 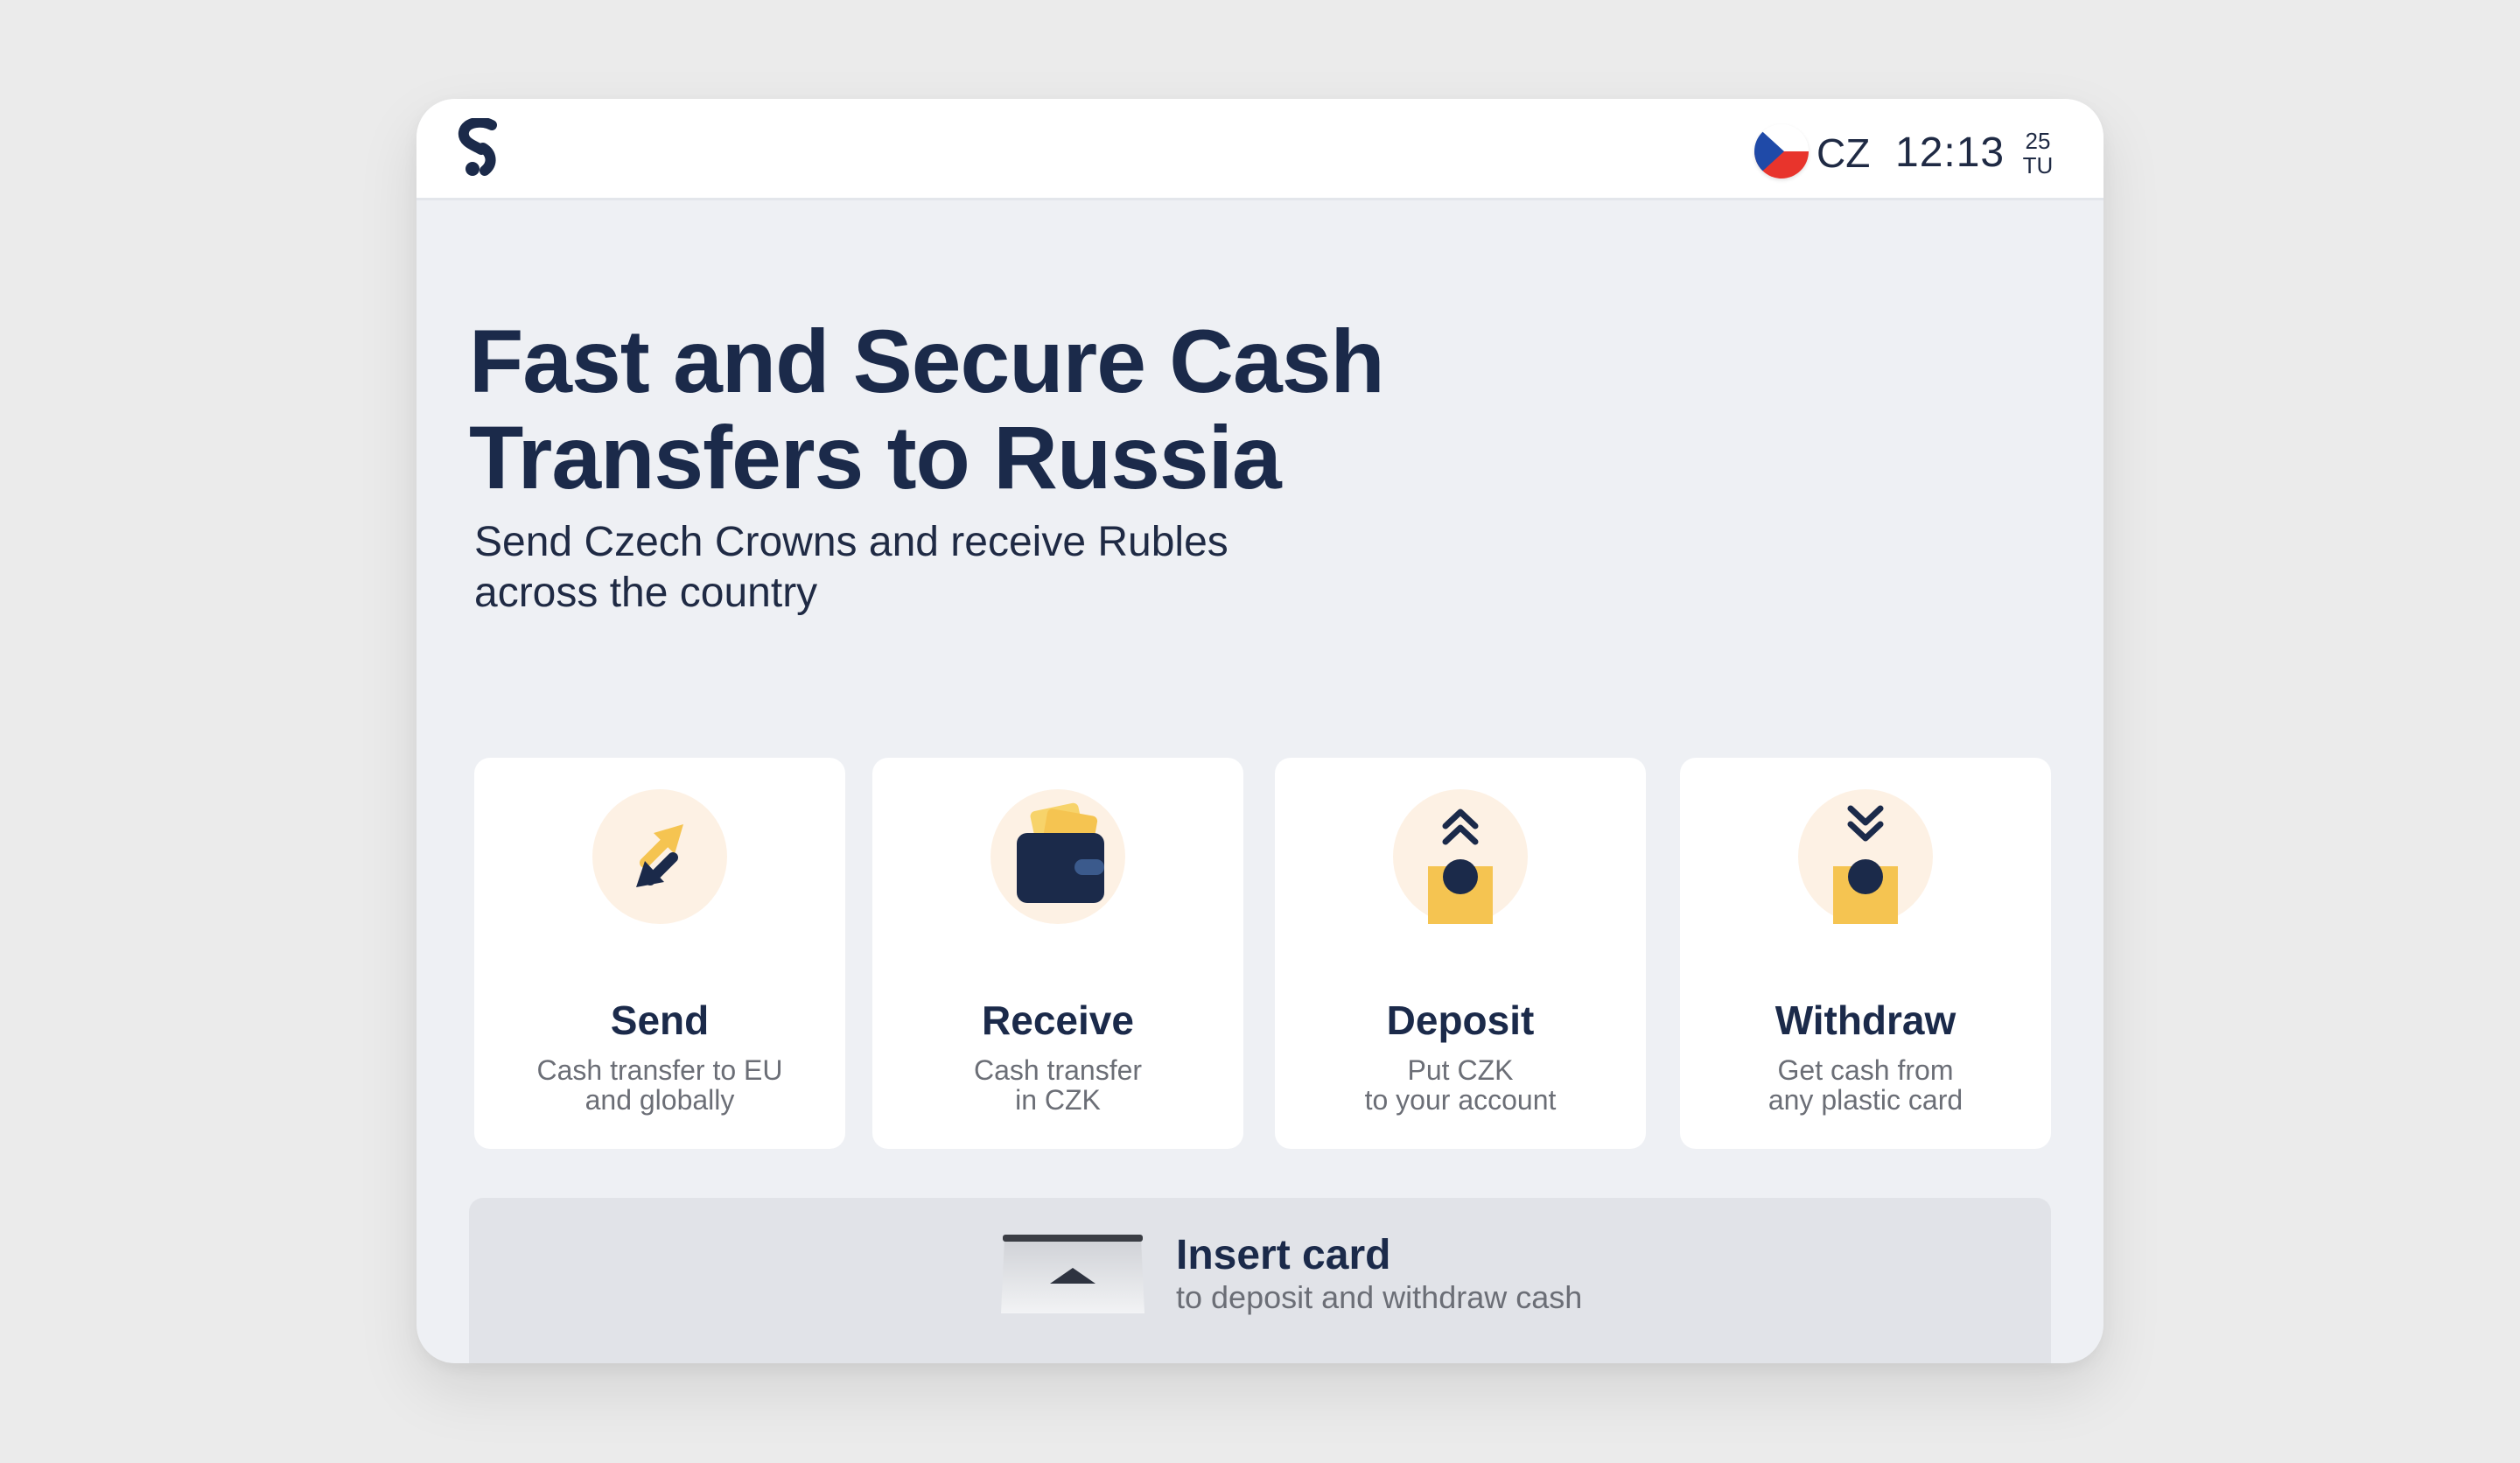 What do you see at coordinates (1057, 953) in the screenshot?
I see `receive-card: Receive Cash transfer in CZK` at bounding box center [1057, 953].